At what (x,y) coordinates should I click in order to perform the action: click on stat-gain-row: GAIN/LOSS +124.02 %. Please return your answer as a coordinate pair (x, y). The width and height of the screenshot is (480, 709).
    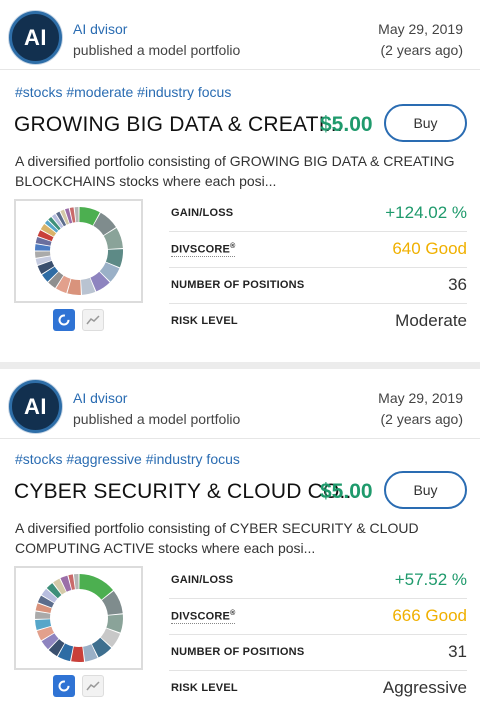
    Looking at the image, I should click on (318, 214).